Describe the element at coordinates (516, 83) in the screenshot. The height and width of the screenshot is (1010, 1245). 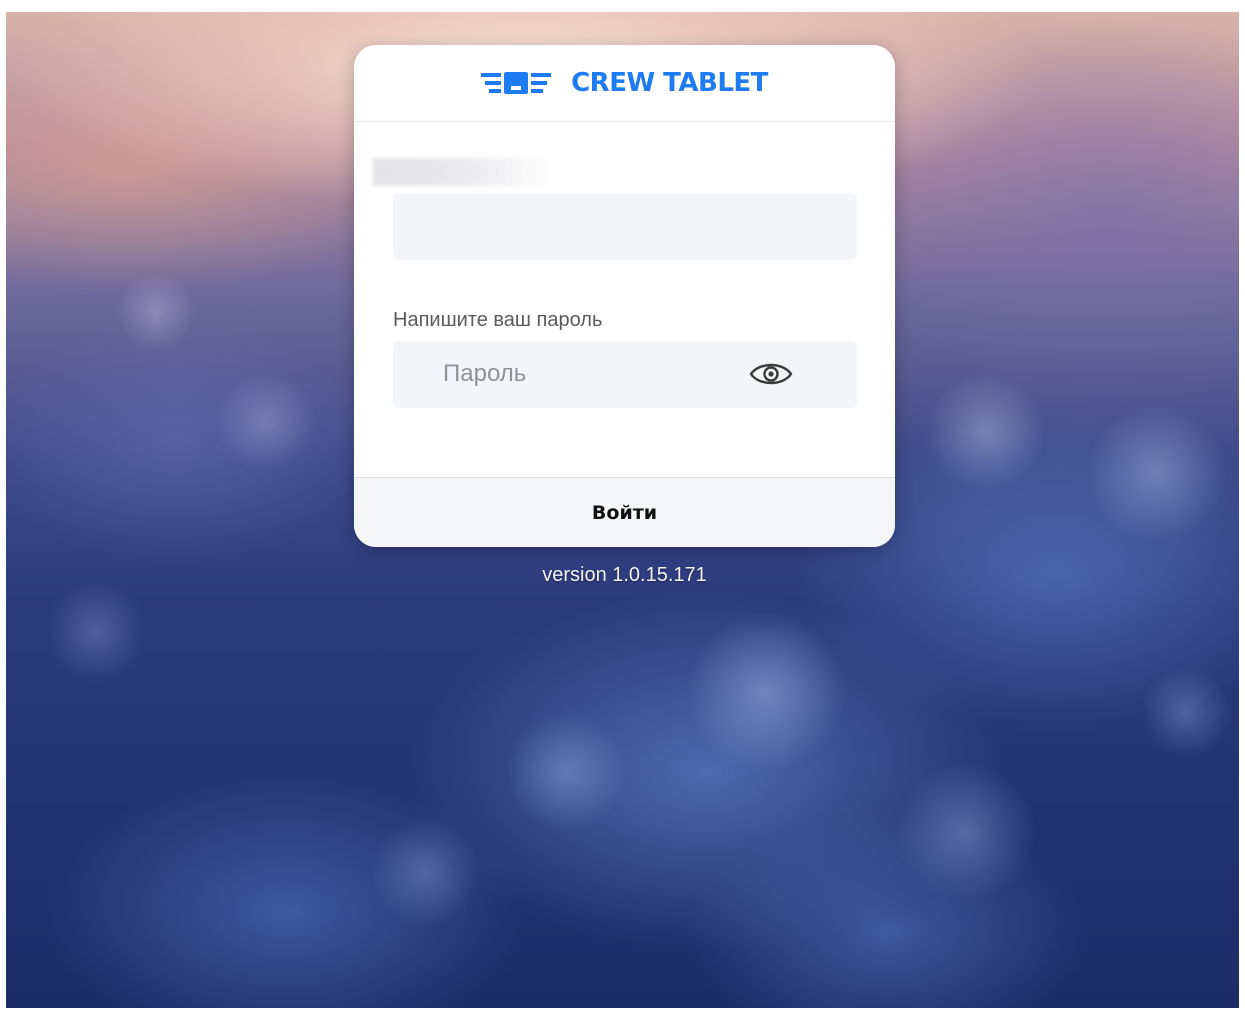
I see `crew-tablet-logo-icon` at that location.